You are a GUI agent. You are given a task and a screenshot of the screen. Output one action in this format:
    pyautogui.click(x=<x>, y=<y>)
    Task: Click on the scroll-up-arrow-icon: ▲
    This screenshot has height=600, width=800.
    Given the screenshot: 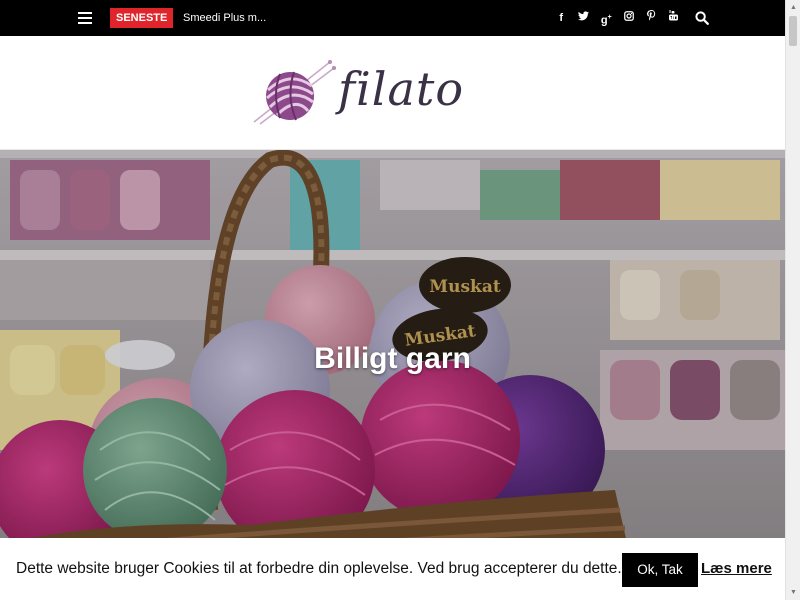 What is the action you would take?
    pyautogui.click(x=793, y=7)
    